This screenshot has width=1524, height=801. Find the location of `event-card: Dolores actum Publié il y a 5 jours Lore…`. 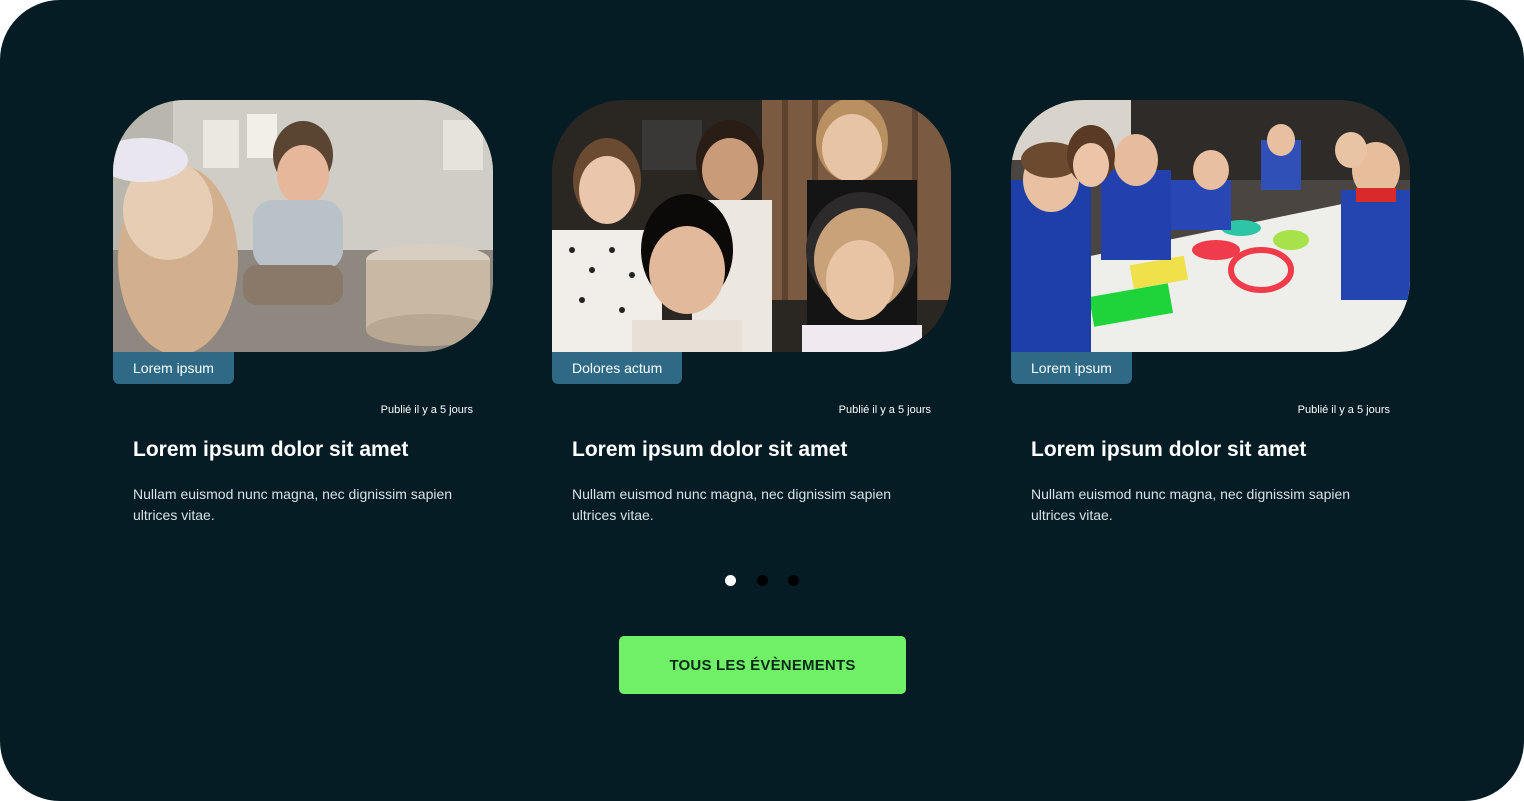

event-card: Dolores actum Publié il y a 5 jours Lore… is located at coordinates (751, 311).